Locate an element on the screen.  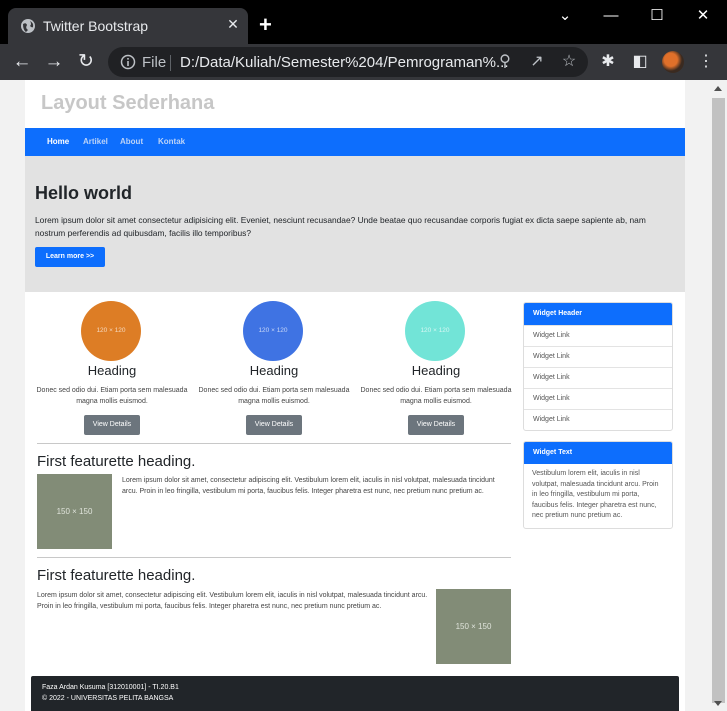
scroll-up-arrow-icon is located at coordinates (718, 88).